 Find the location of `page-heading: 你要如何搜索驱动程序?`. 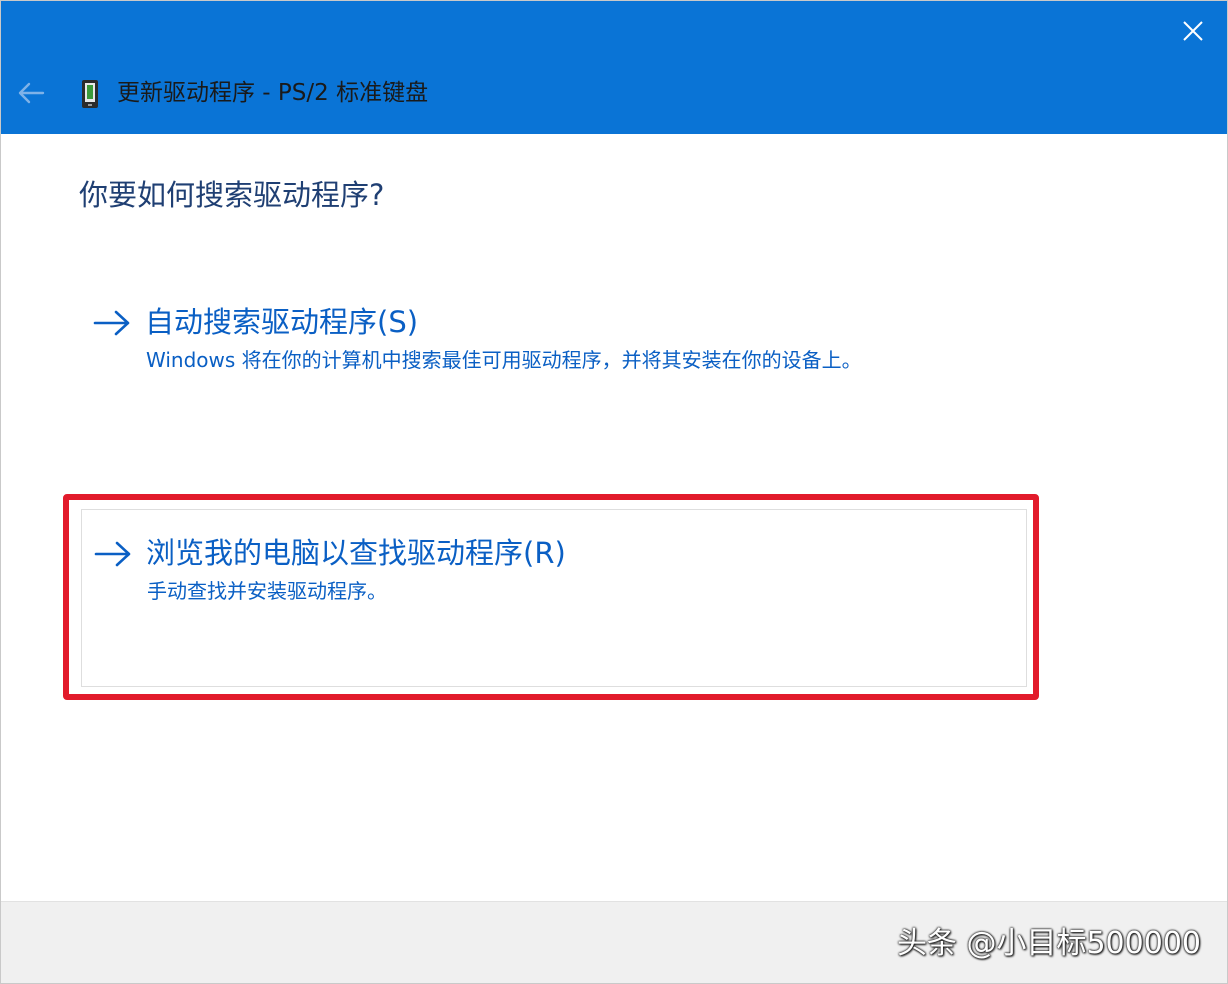

page-heading: 你要如何搜索驱动程序? is located at coordinates (232, 195).